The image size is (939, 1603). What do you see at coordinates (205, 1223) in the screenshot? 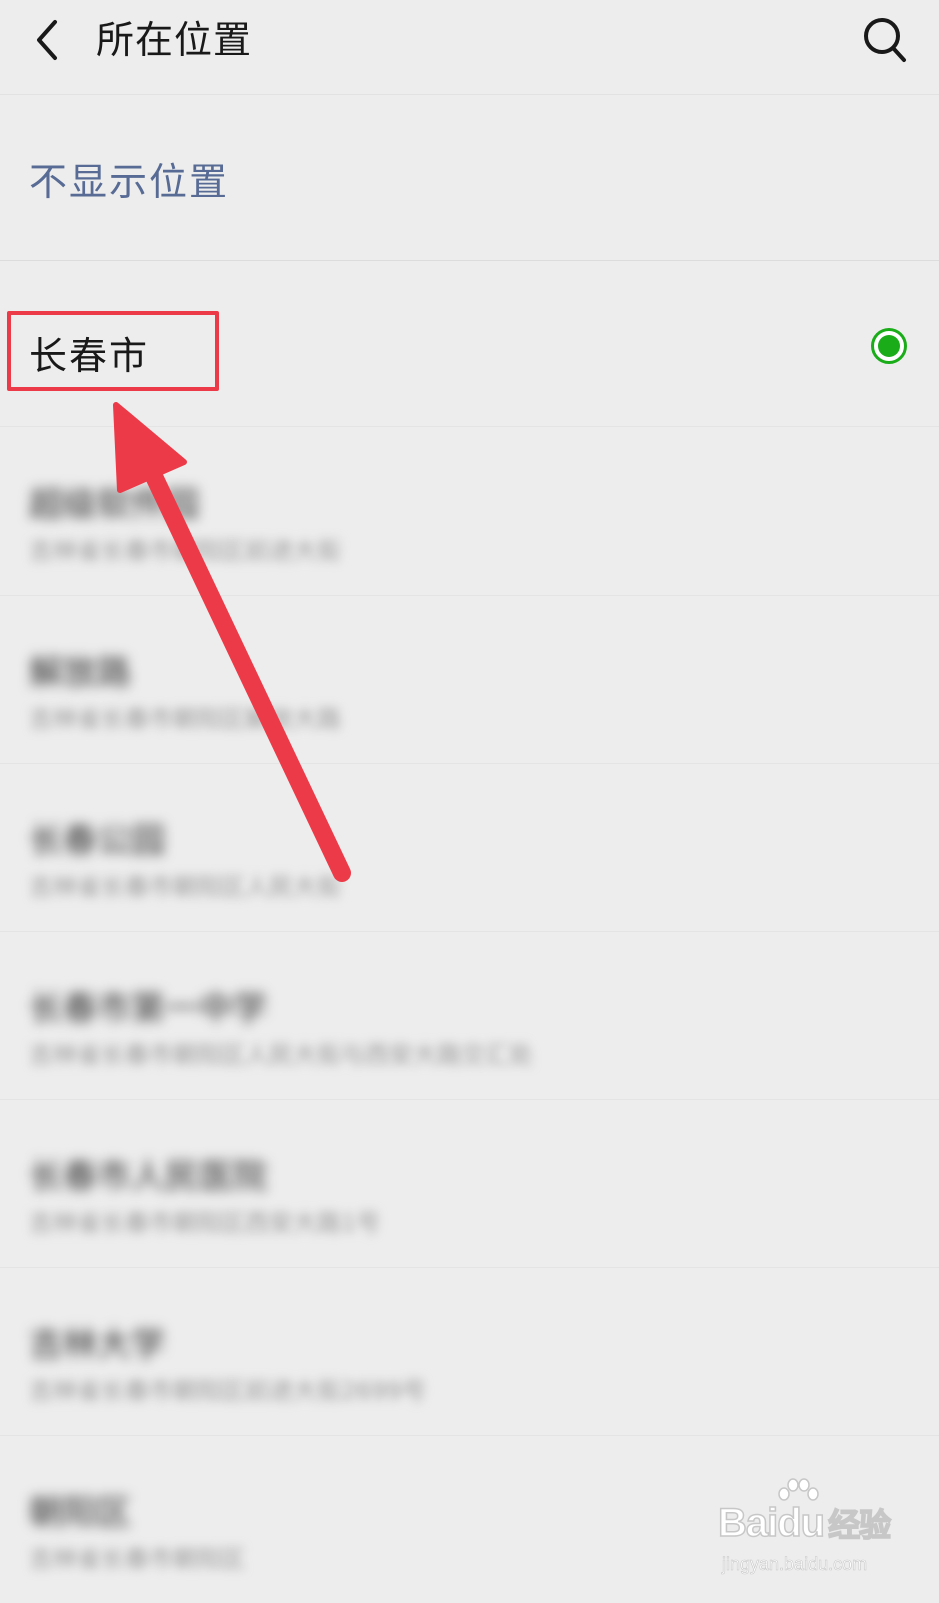
I see `poi-address: 吉林省长春市朝阳区西安大路1号` at bounding box center [205, 1223].